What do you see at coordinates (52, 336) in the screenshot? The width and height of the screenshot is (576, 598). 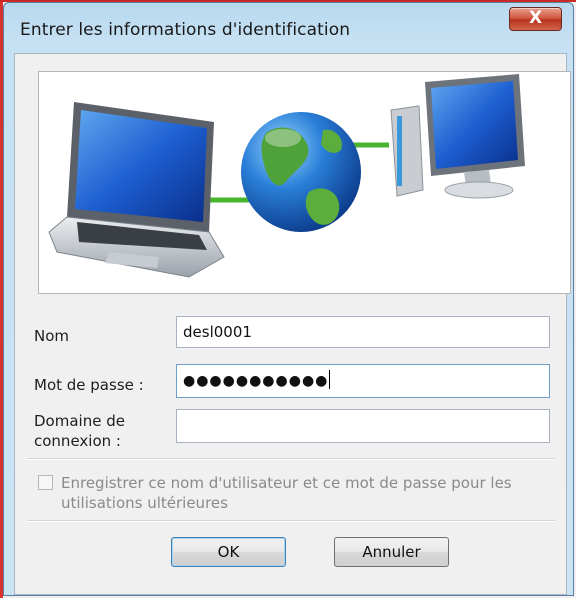 I see `username-label: Nom` at bounding box center [52, 336].